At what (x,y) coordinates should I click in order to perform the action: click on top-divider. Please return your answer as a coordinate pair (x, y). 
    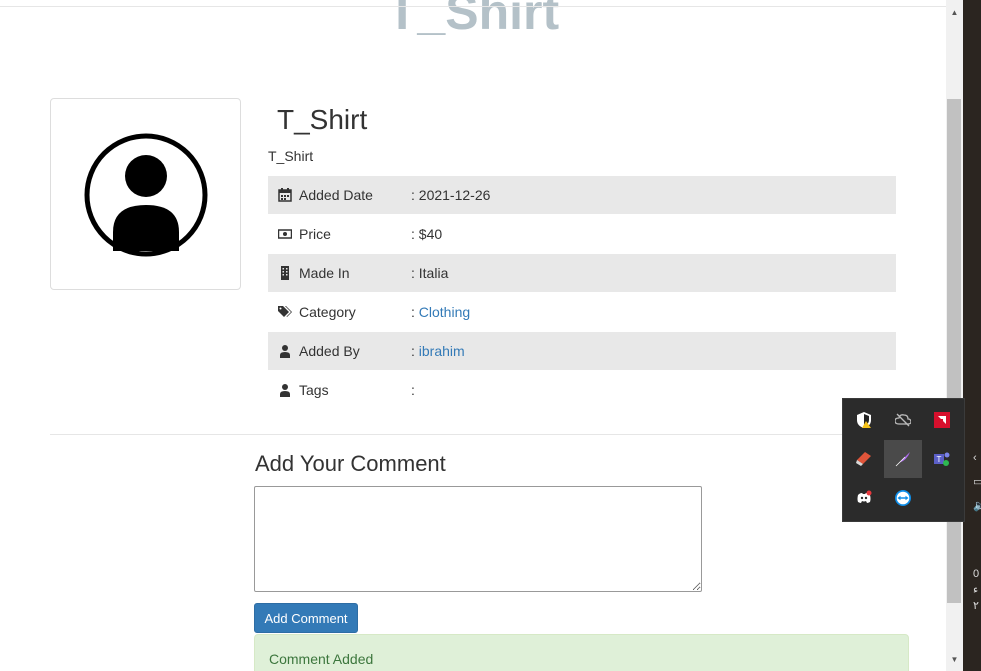
    Looking at the image, I should click on (473, 6).